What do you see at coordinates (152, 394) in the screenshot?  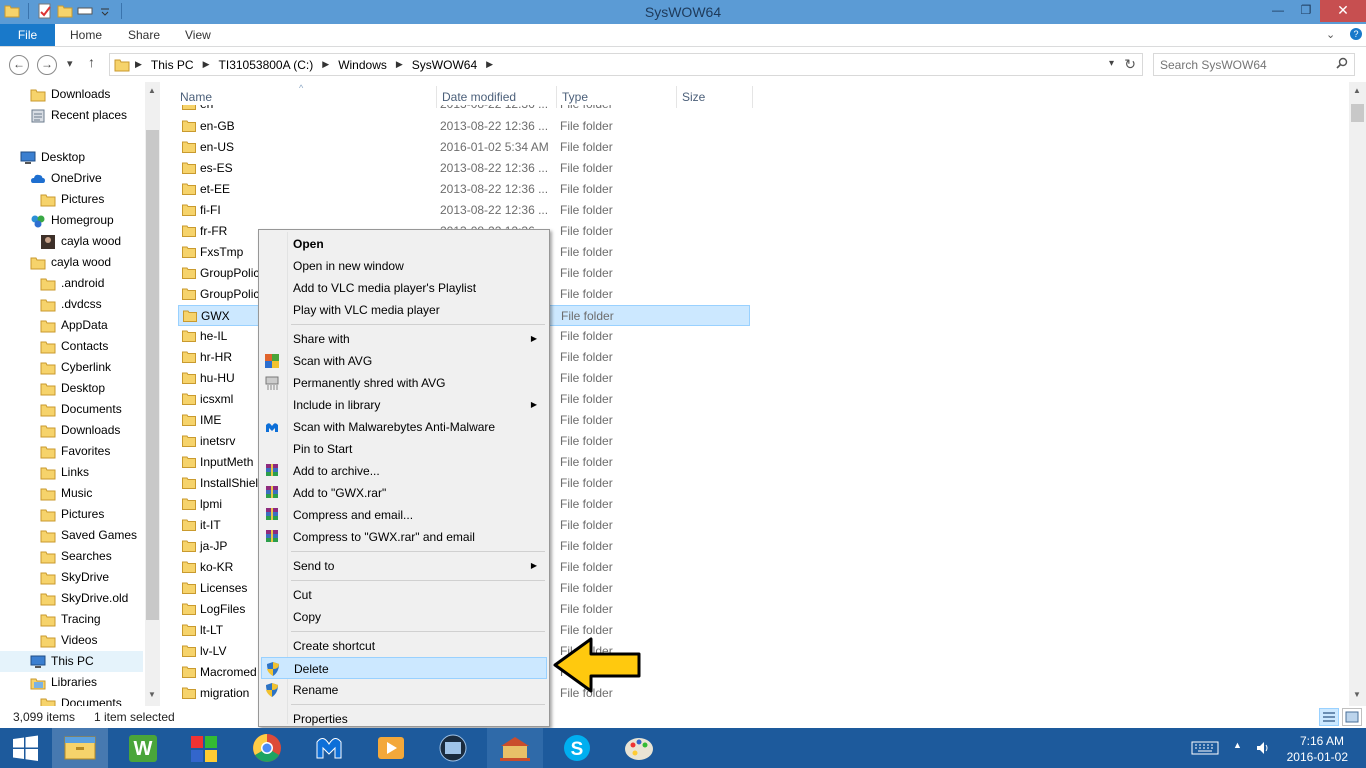 I see `nav-scrollbar: ▲ ▼` at bounding box center [152, 394].